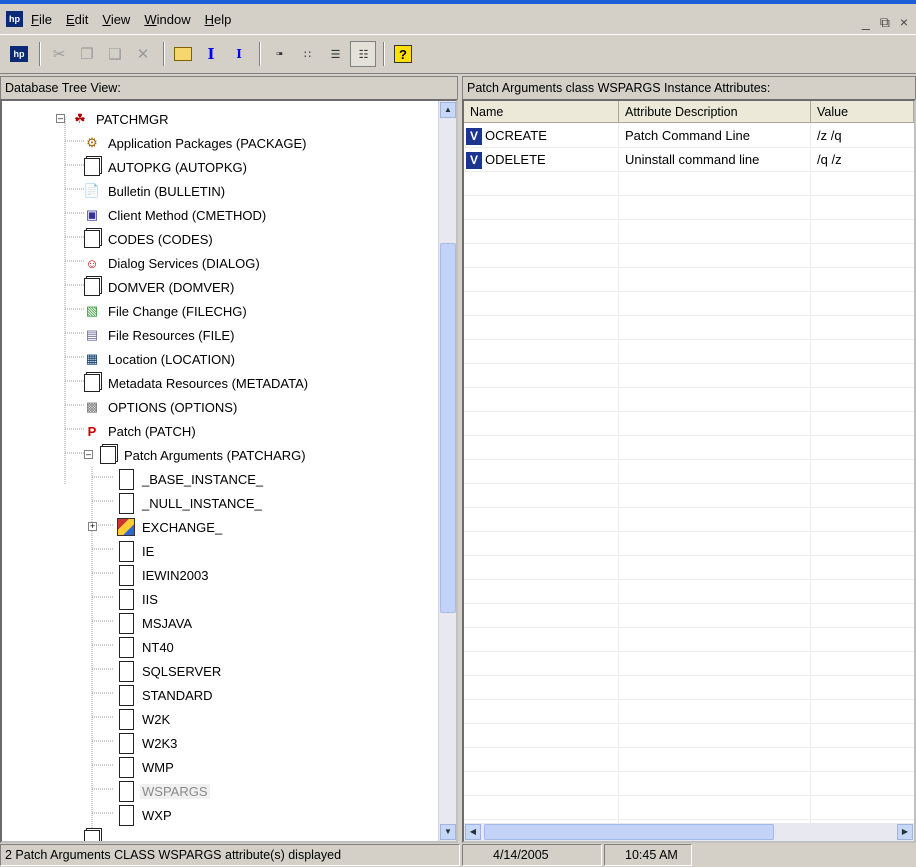 The width and height of the screenshot is (916, 867). Describe the element at coordinates (175, 575) in the screenshot. I see `tree-node-label: IEWIN2003` at that location.